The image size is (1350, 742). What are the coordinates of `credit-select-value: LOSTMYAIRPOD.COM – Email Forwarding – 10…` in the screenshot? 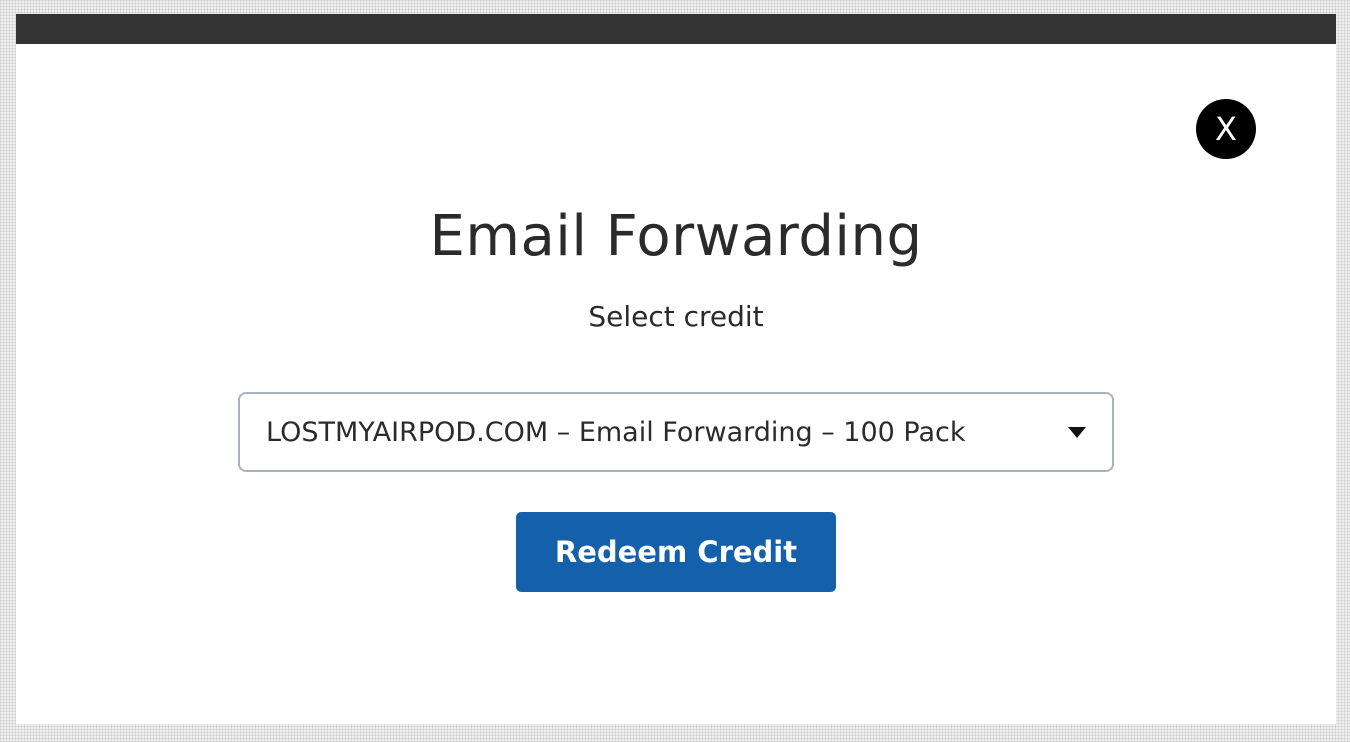 It's located at (616, 432).